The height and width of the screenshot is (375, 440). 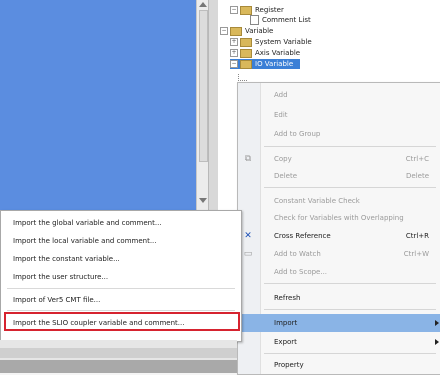 I want to click on cross-reference-icon: ✕, so click(x=248, y=236).